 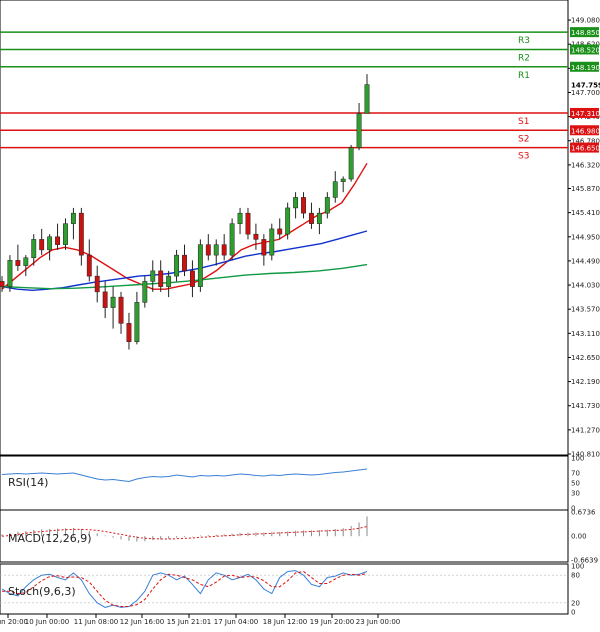 What do you see at coordinates (585, 334) in the screenshot?
I see `price-tick-label: 143.110` at bounding box center [585, 334].